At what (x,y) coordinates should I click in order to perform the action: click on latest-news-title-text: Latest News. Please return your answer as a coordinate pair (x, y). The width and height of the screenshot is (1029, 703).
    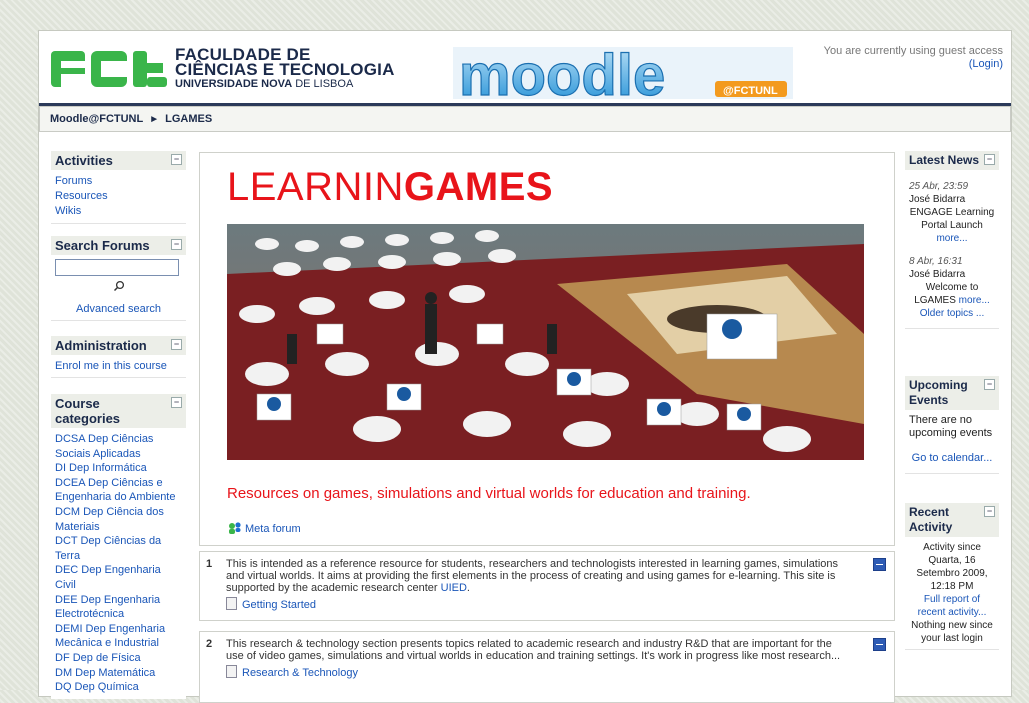
    Looking at the image, I should click on (944, 160).